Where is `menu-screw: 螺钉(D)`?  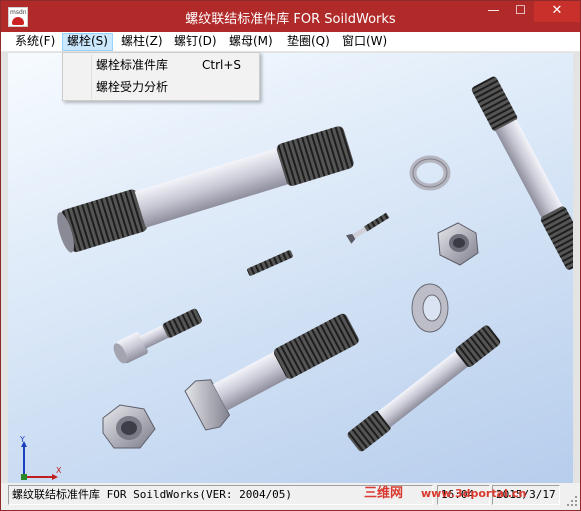 menu-screw: 螺钉(D) is located at coordinates (195, 42).